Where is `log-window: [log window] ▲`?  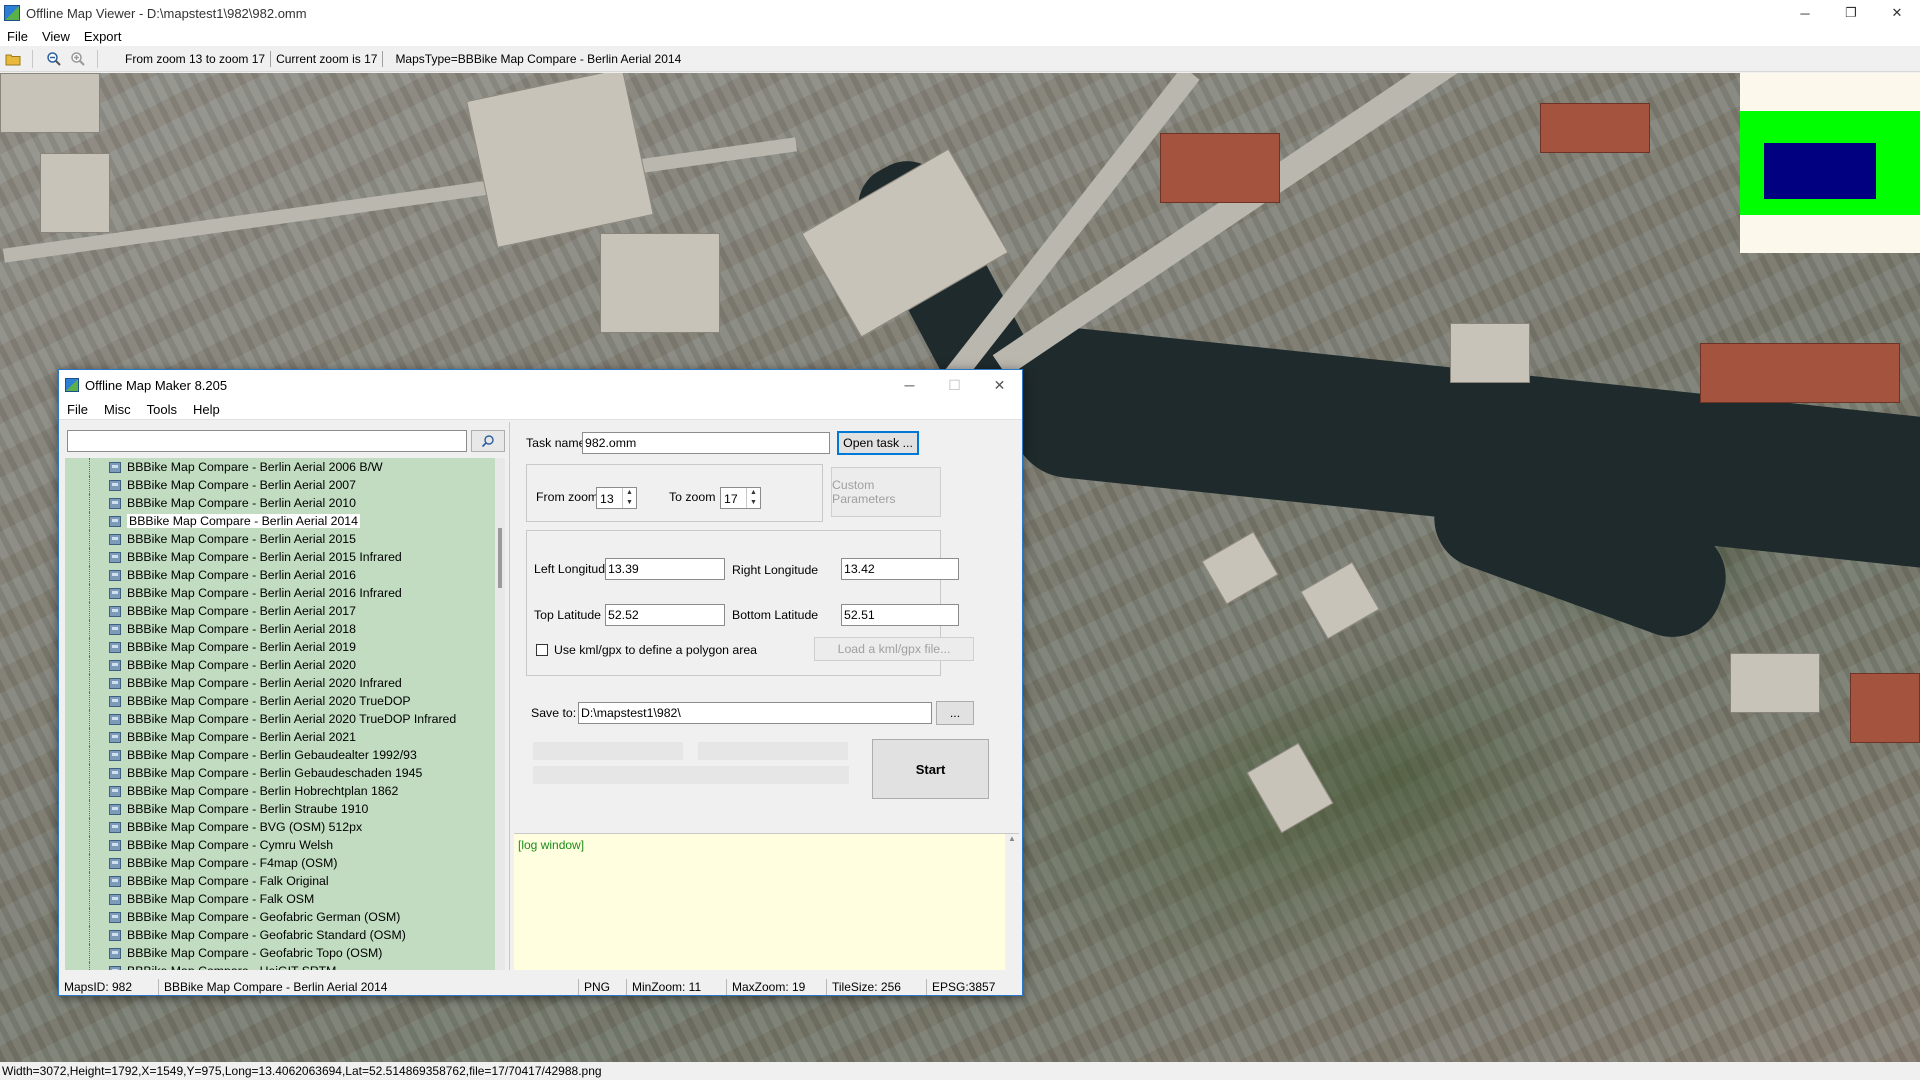
log-window: [log window] ▲ is located at coordinates (766, 901).